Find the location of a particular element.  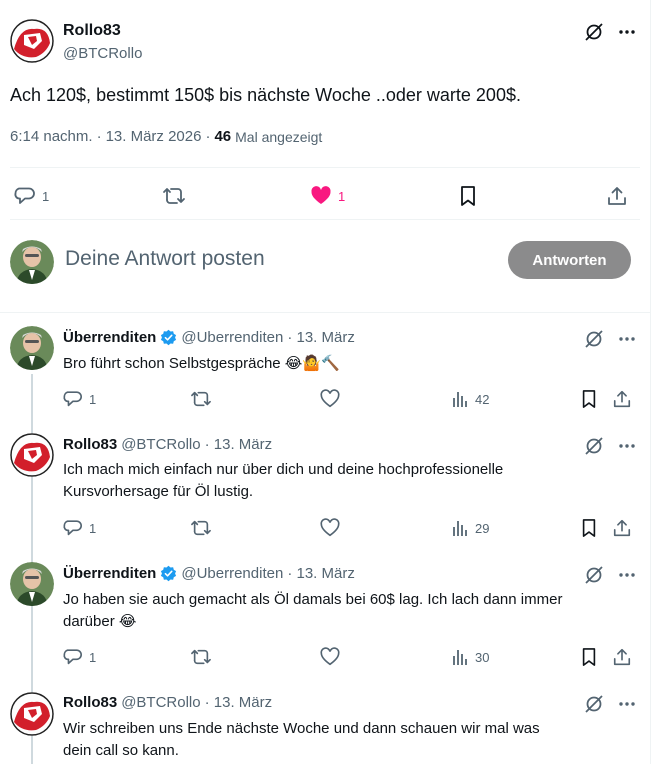

tweet-time: 6:14 nachm. is located at coordinates (51, 136).